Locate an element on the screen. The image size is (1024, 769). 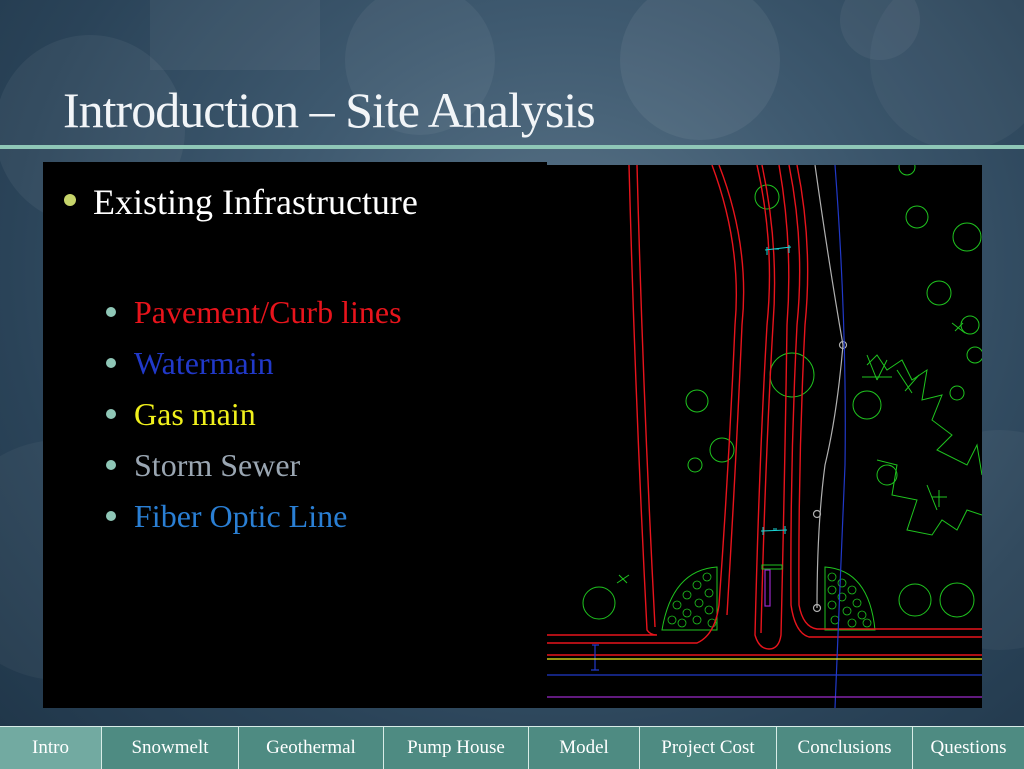
list-item: Watermain is located at coordinates (293, 363).